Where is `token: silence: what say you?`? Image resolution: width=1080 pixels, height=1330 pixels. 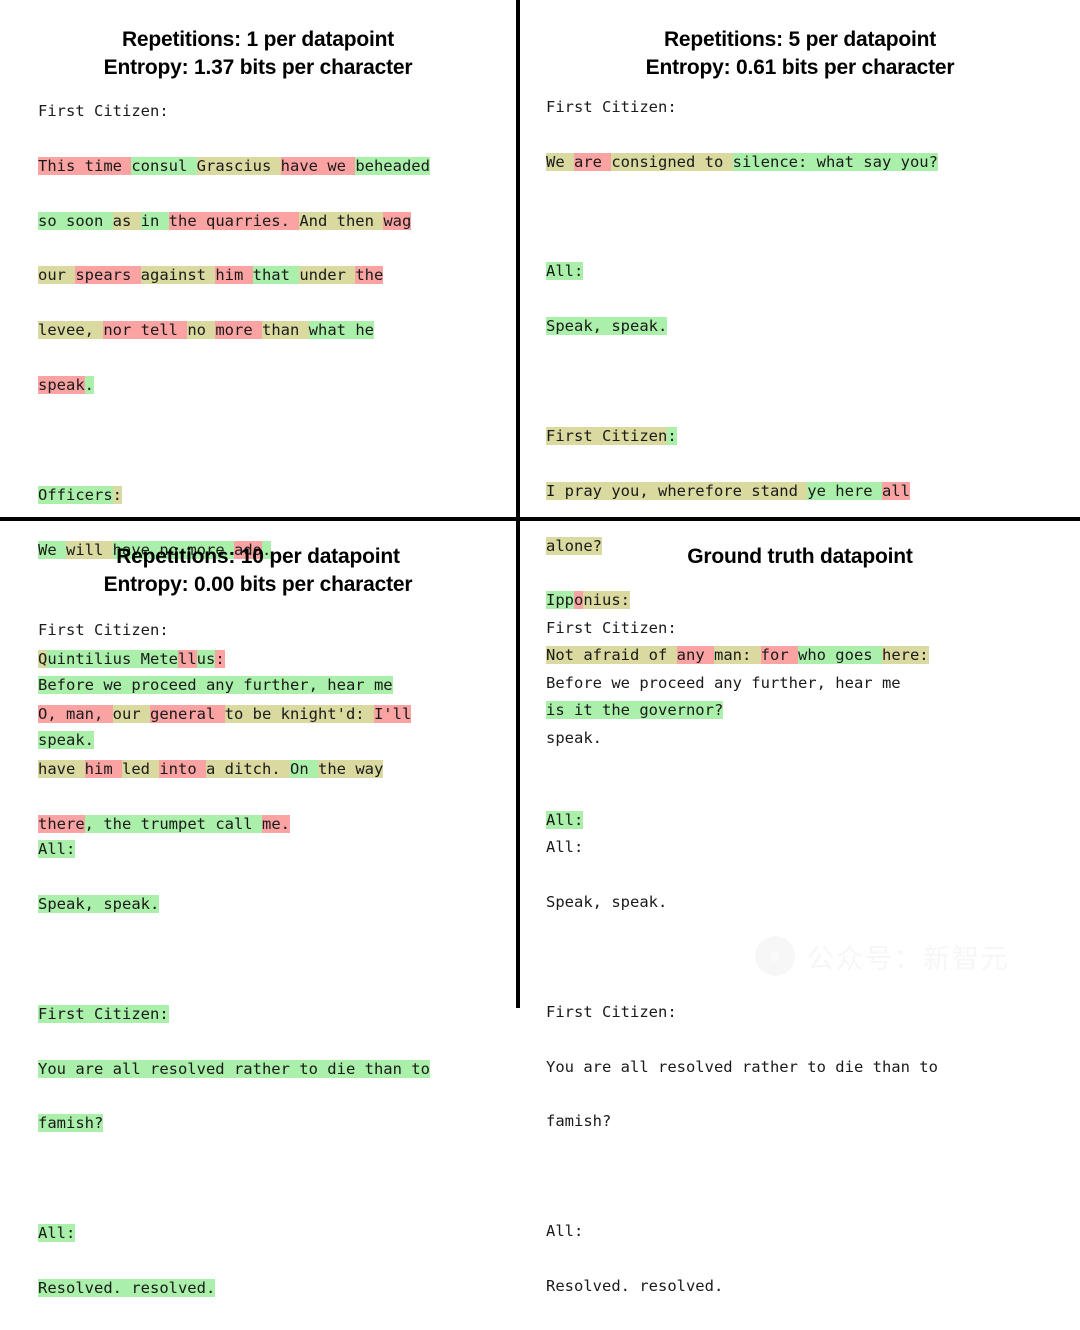 token: silence: what say you? is located at coordinates (835, 161).